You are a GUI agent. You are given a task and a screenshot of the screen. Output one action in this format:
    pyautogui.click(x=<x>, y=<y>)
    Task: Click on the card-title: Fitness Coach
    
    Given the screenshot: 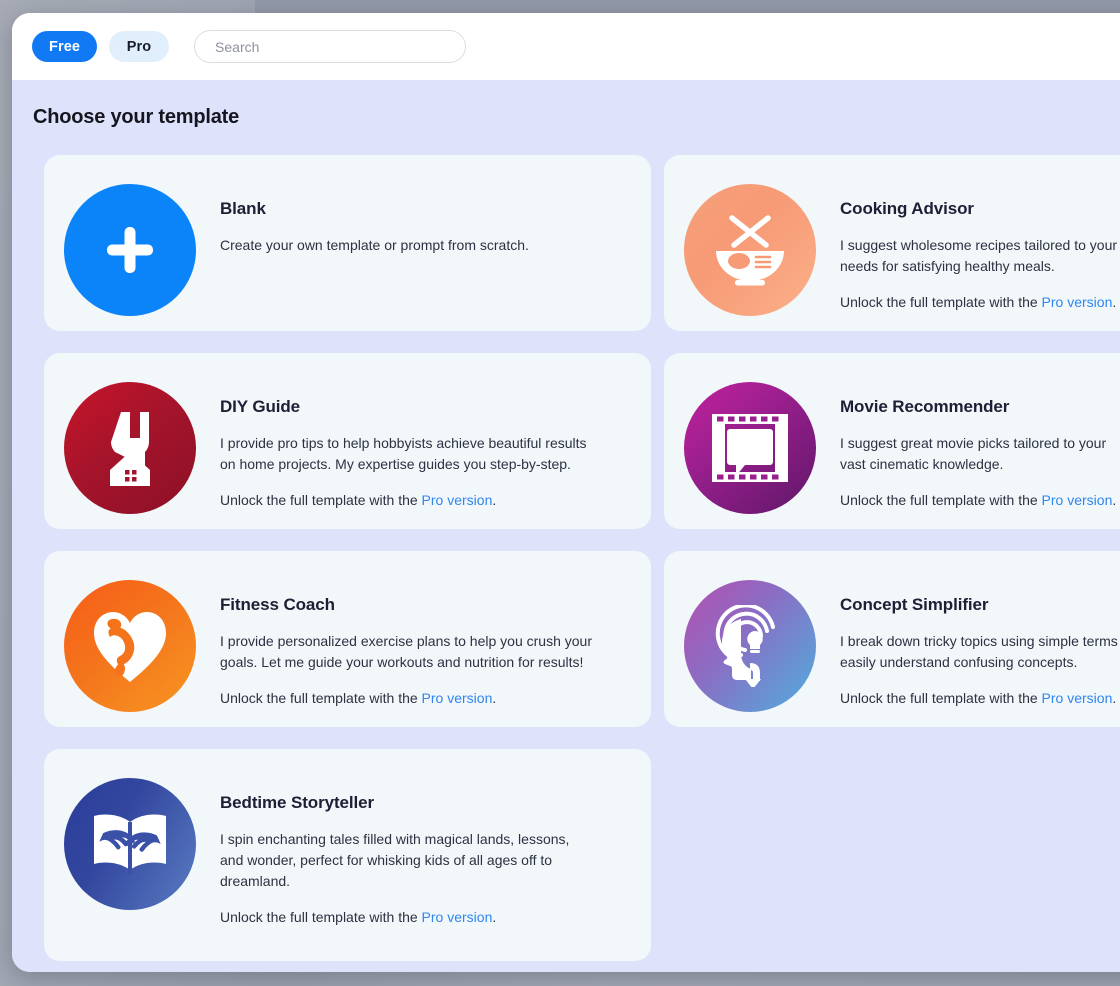 What is the action you would take?
    pyautogui.click(x=277, y=604)
    